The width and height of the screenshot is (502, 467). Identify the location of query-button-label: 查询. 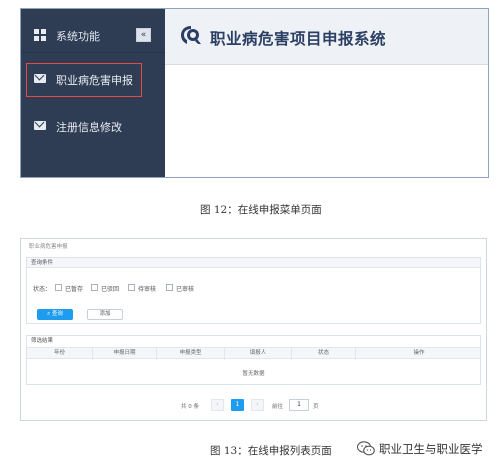
(57, 314).